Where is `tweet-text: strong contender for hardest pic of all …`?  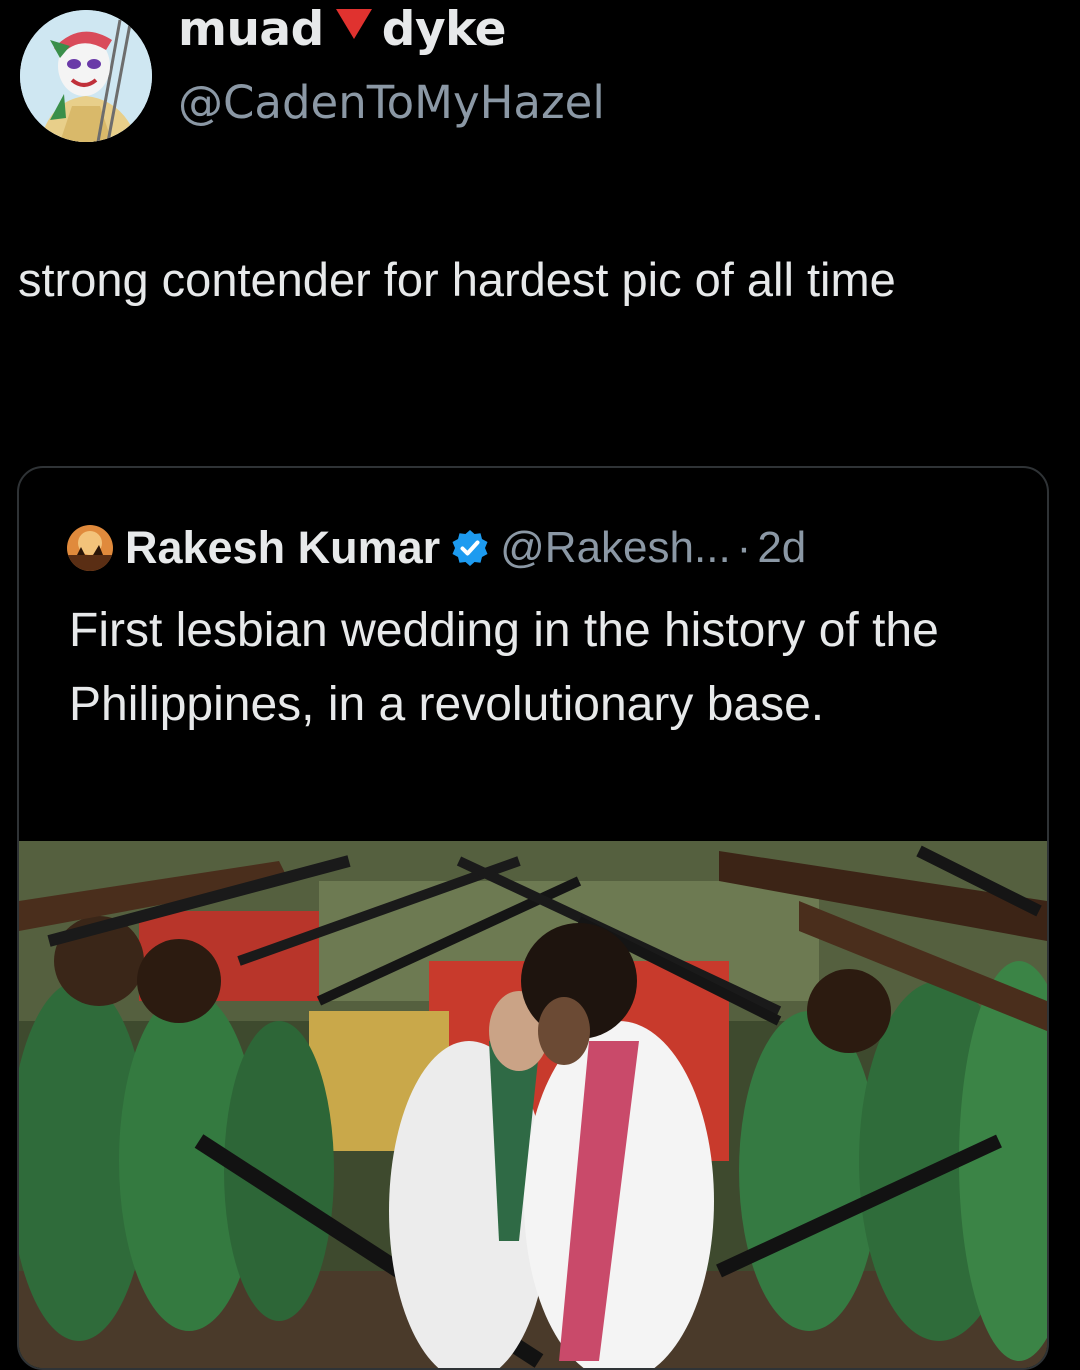 tweet-text: strong contender for hardest pic of all … is located at coordinates (457, 279).